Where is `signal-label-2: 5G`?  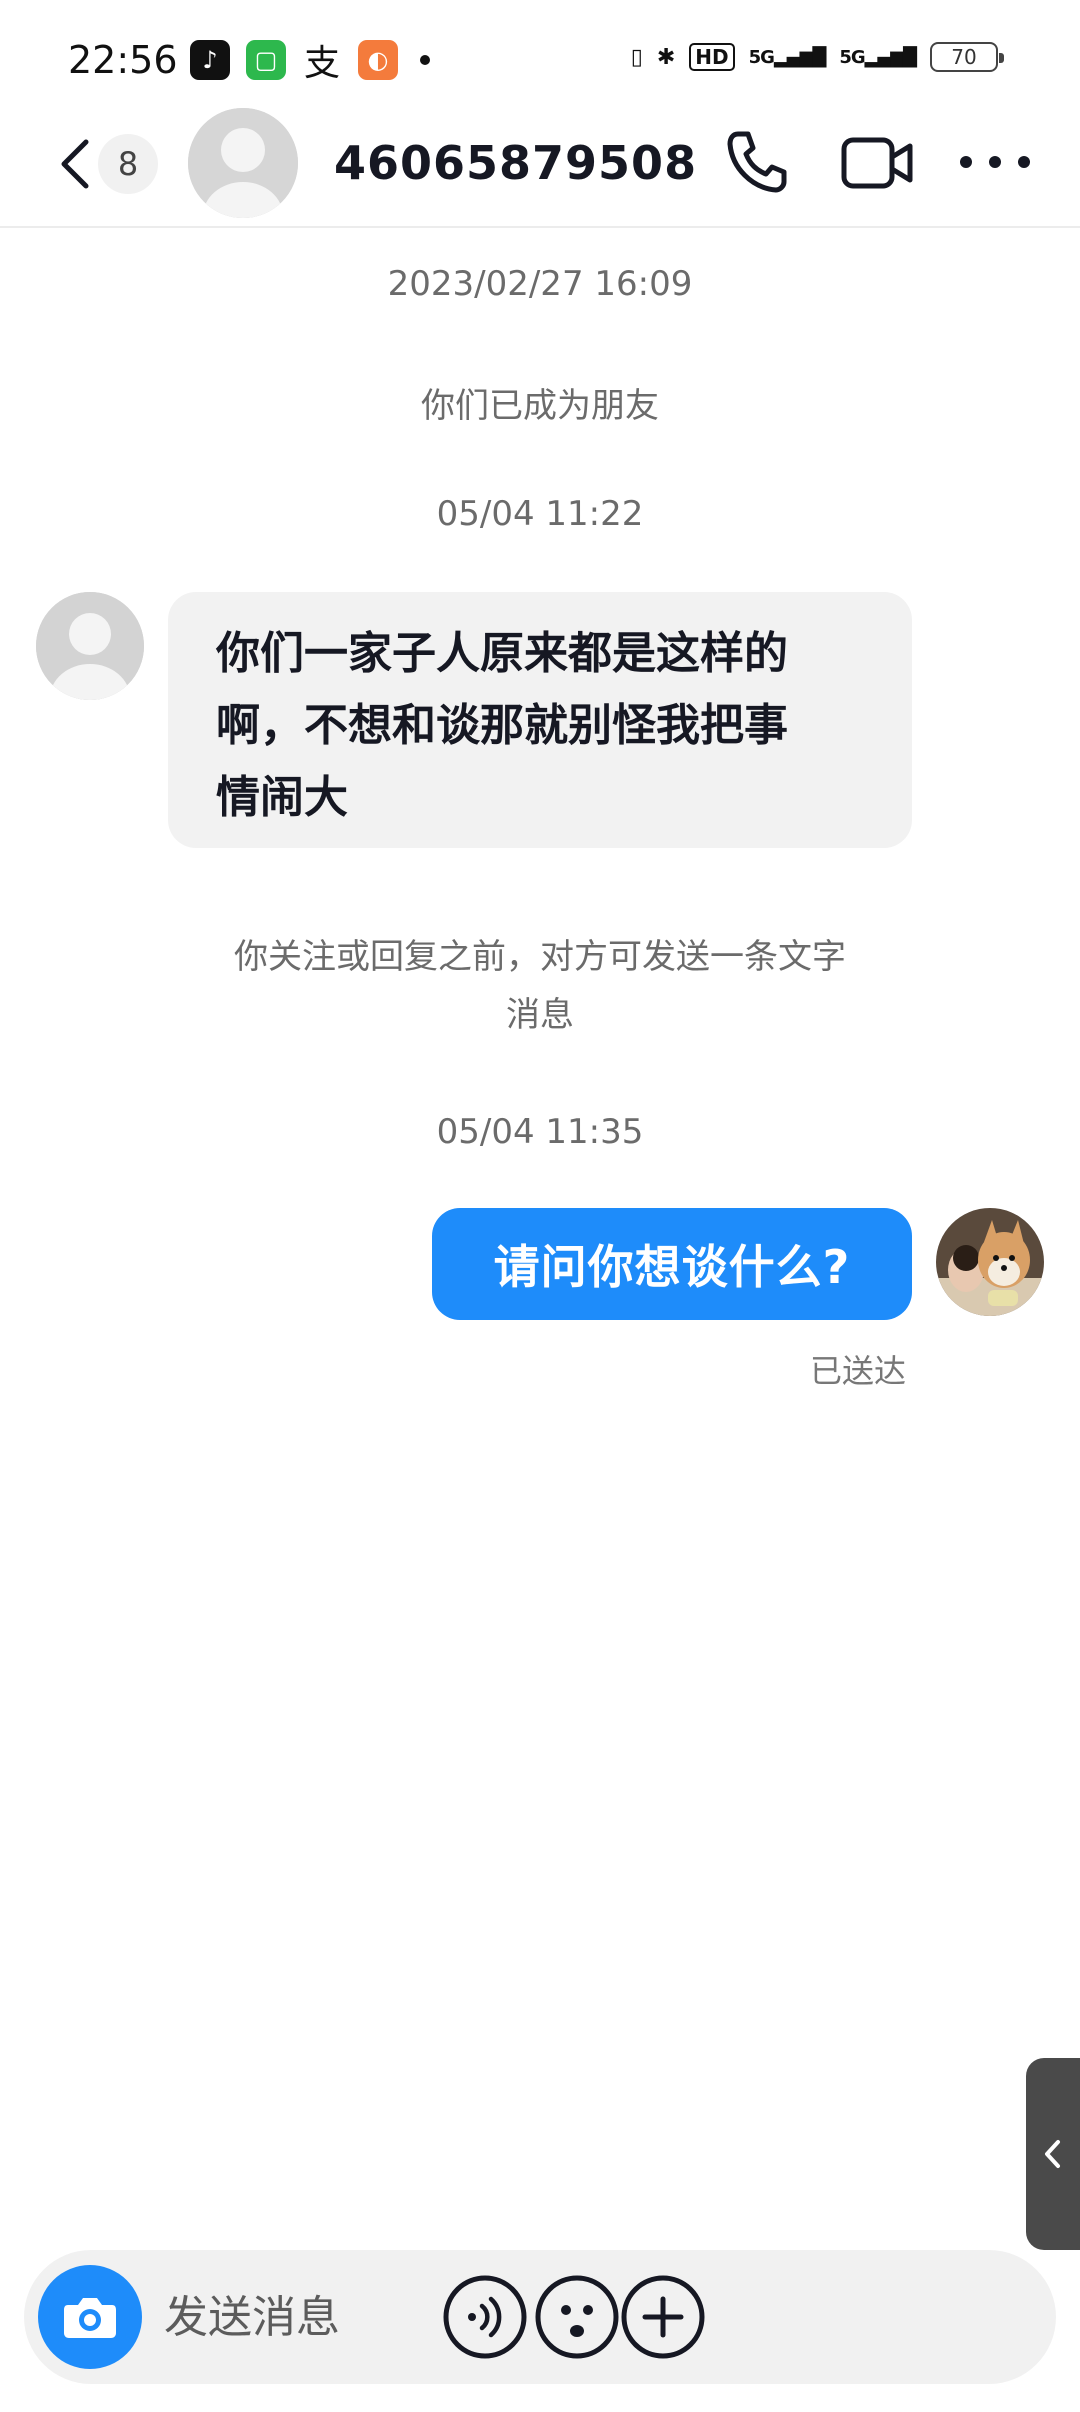
signal-label-2: 5G is located at coordinates (852, 57).